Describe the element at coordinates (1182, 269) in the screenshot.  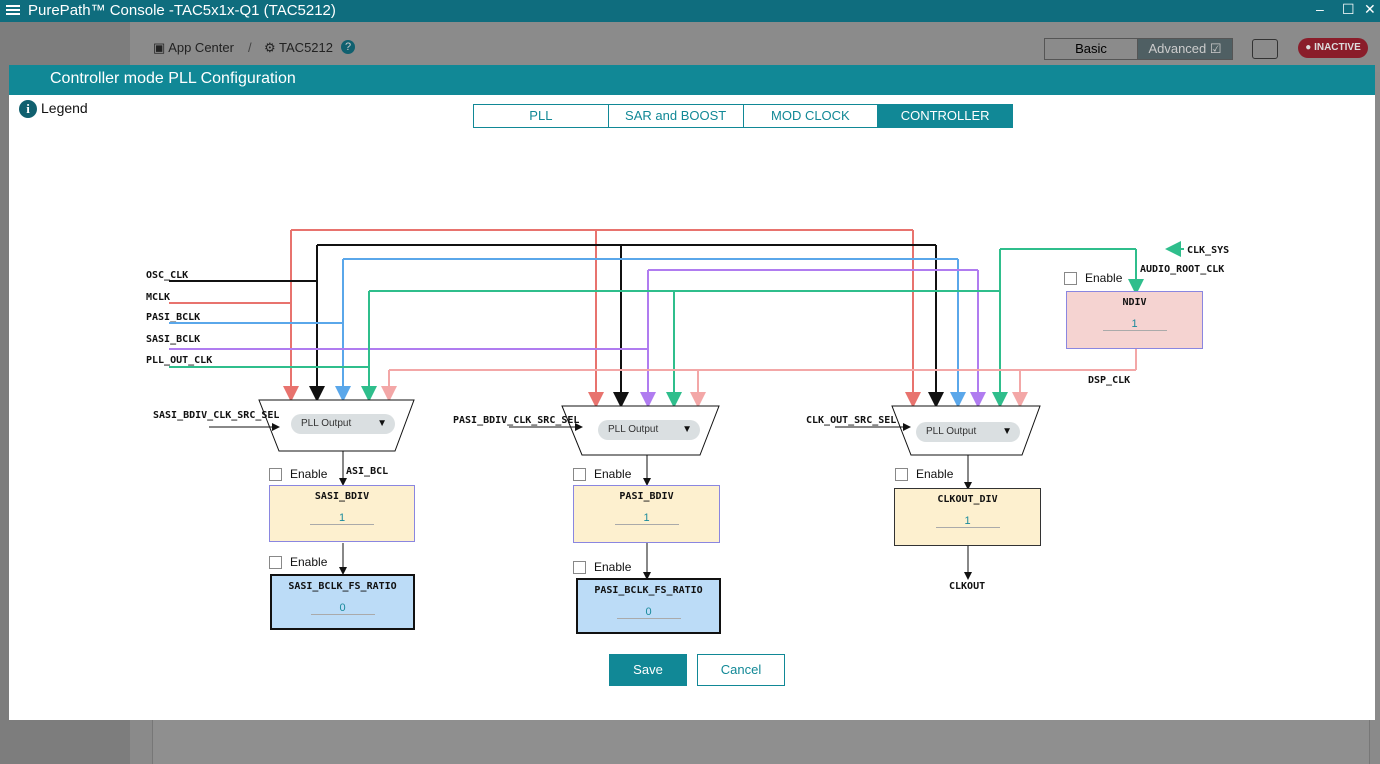
I see `audio-root-clk-label: AUDIO_ROOT_CLK` at that location.